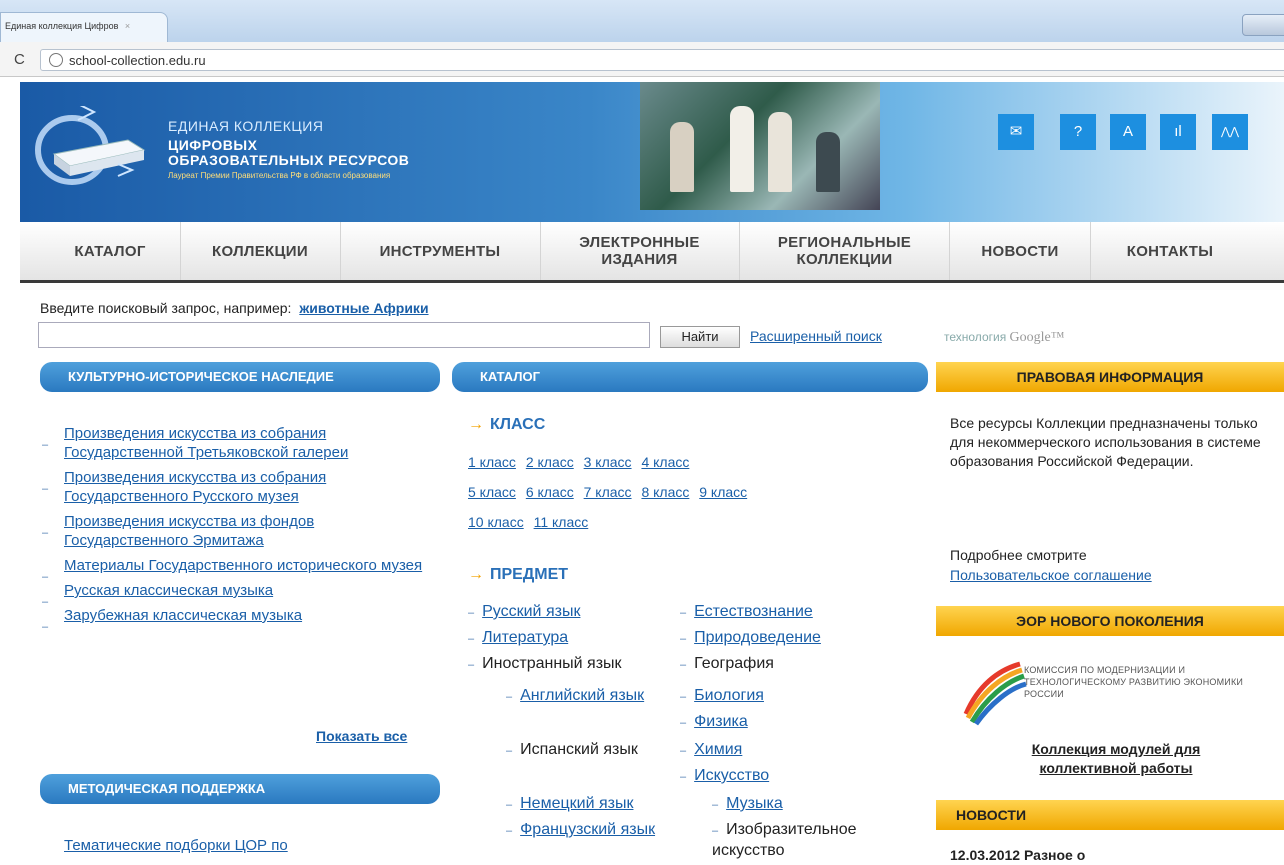 The height and width of the screenshot is (865, 1284). I want to click on language-link: Французский язык, so click(587, 829).